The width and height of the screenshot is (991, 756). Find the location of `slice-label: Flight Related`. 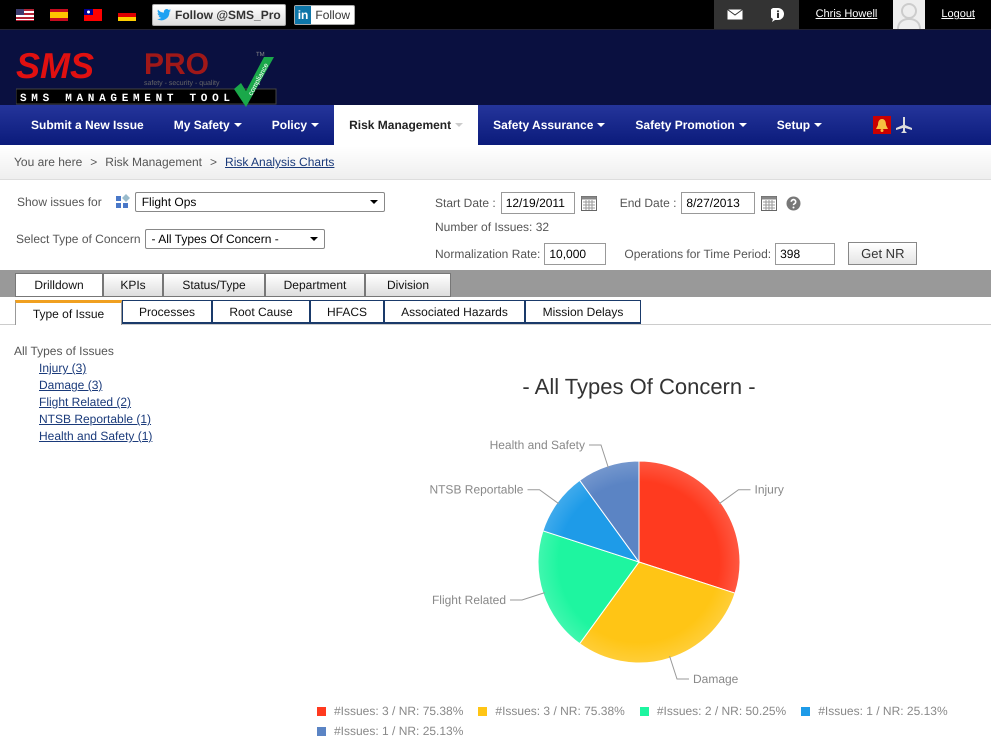

slice-label: Flight Related is located at coordinates (469, 600).